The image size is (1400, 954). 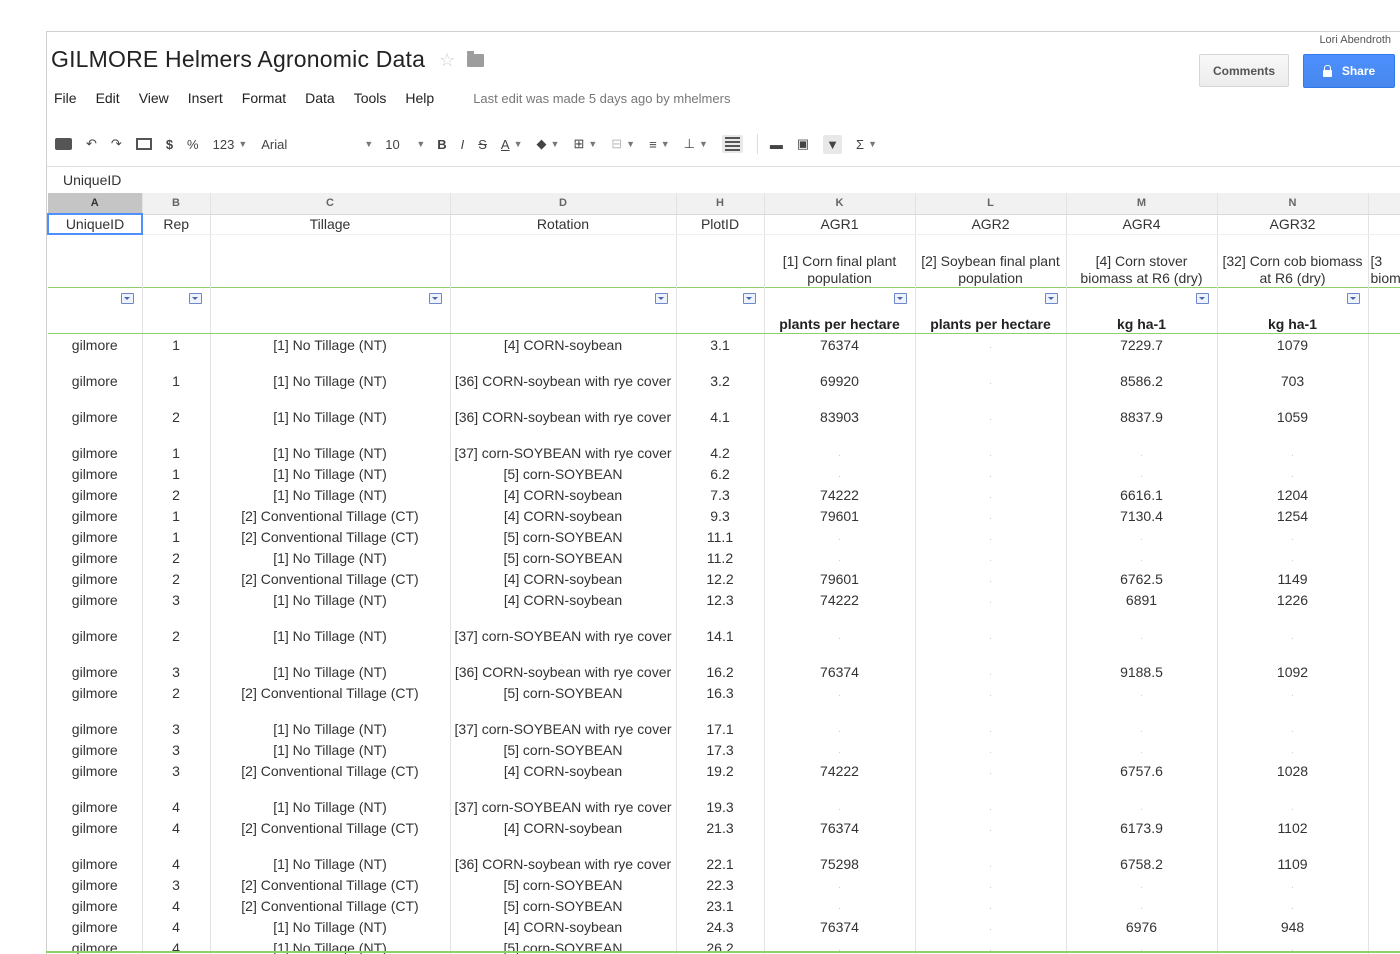 What do you see at coordinates (193, 144) in the screenshot?
I see `percent-button: %` at bounding box center [193, 144].